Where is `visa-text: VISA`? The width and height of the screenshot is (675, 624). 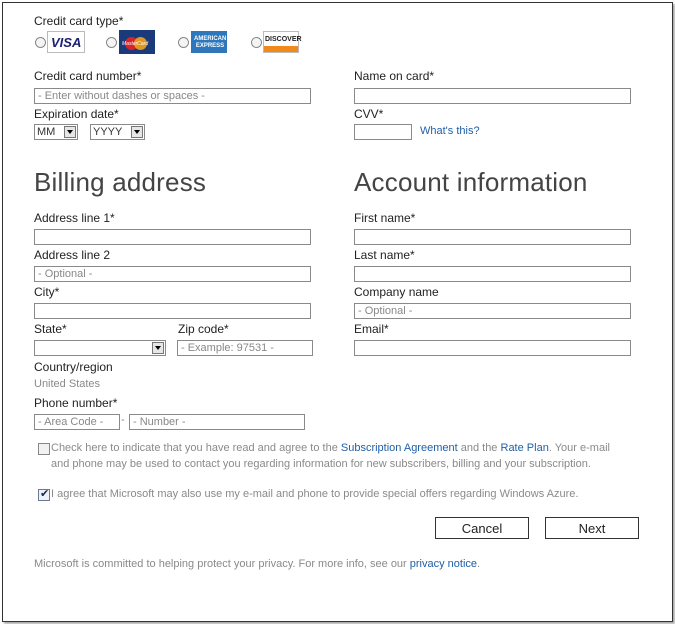 visa-text: VISA is located at coordinates (66, 42).